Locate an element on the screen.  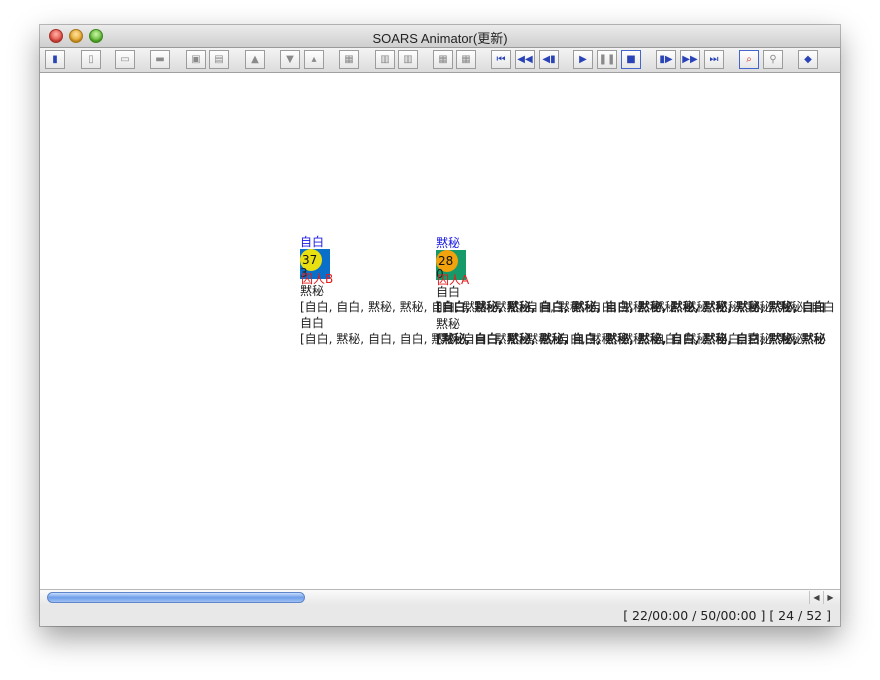
save-as-button: ▤ is located at coordinates (219, 59).